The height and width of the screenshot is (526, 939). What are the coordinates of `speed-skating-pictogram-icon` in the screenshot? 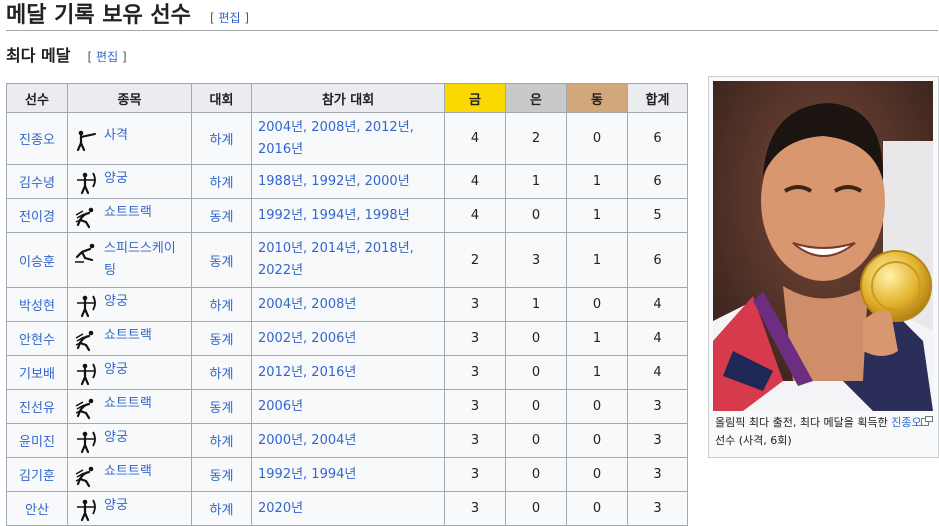 It's located at (86, 253).